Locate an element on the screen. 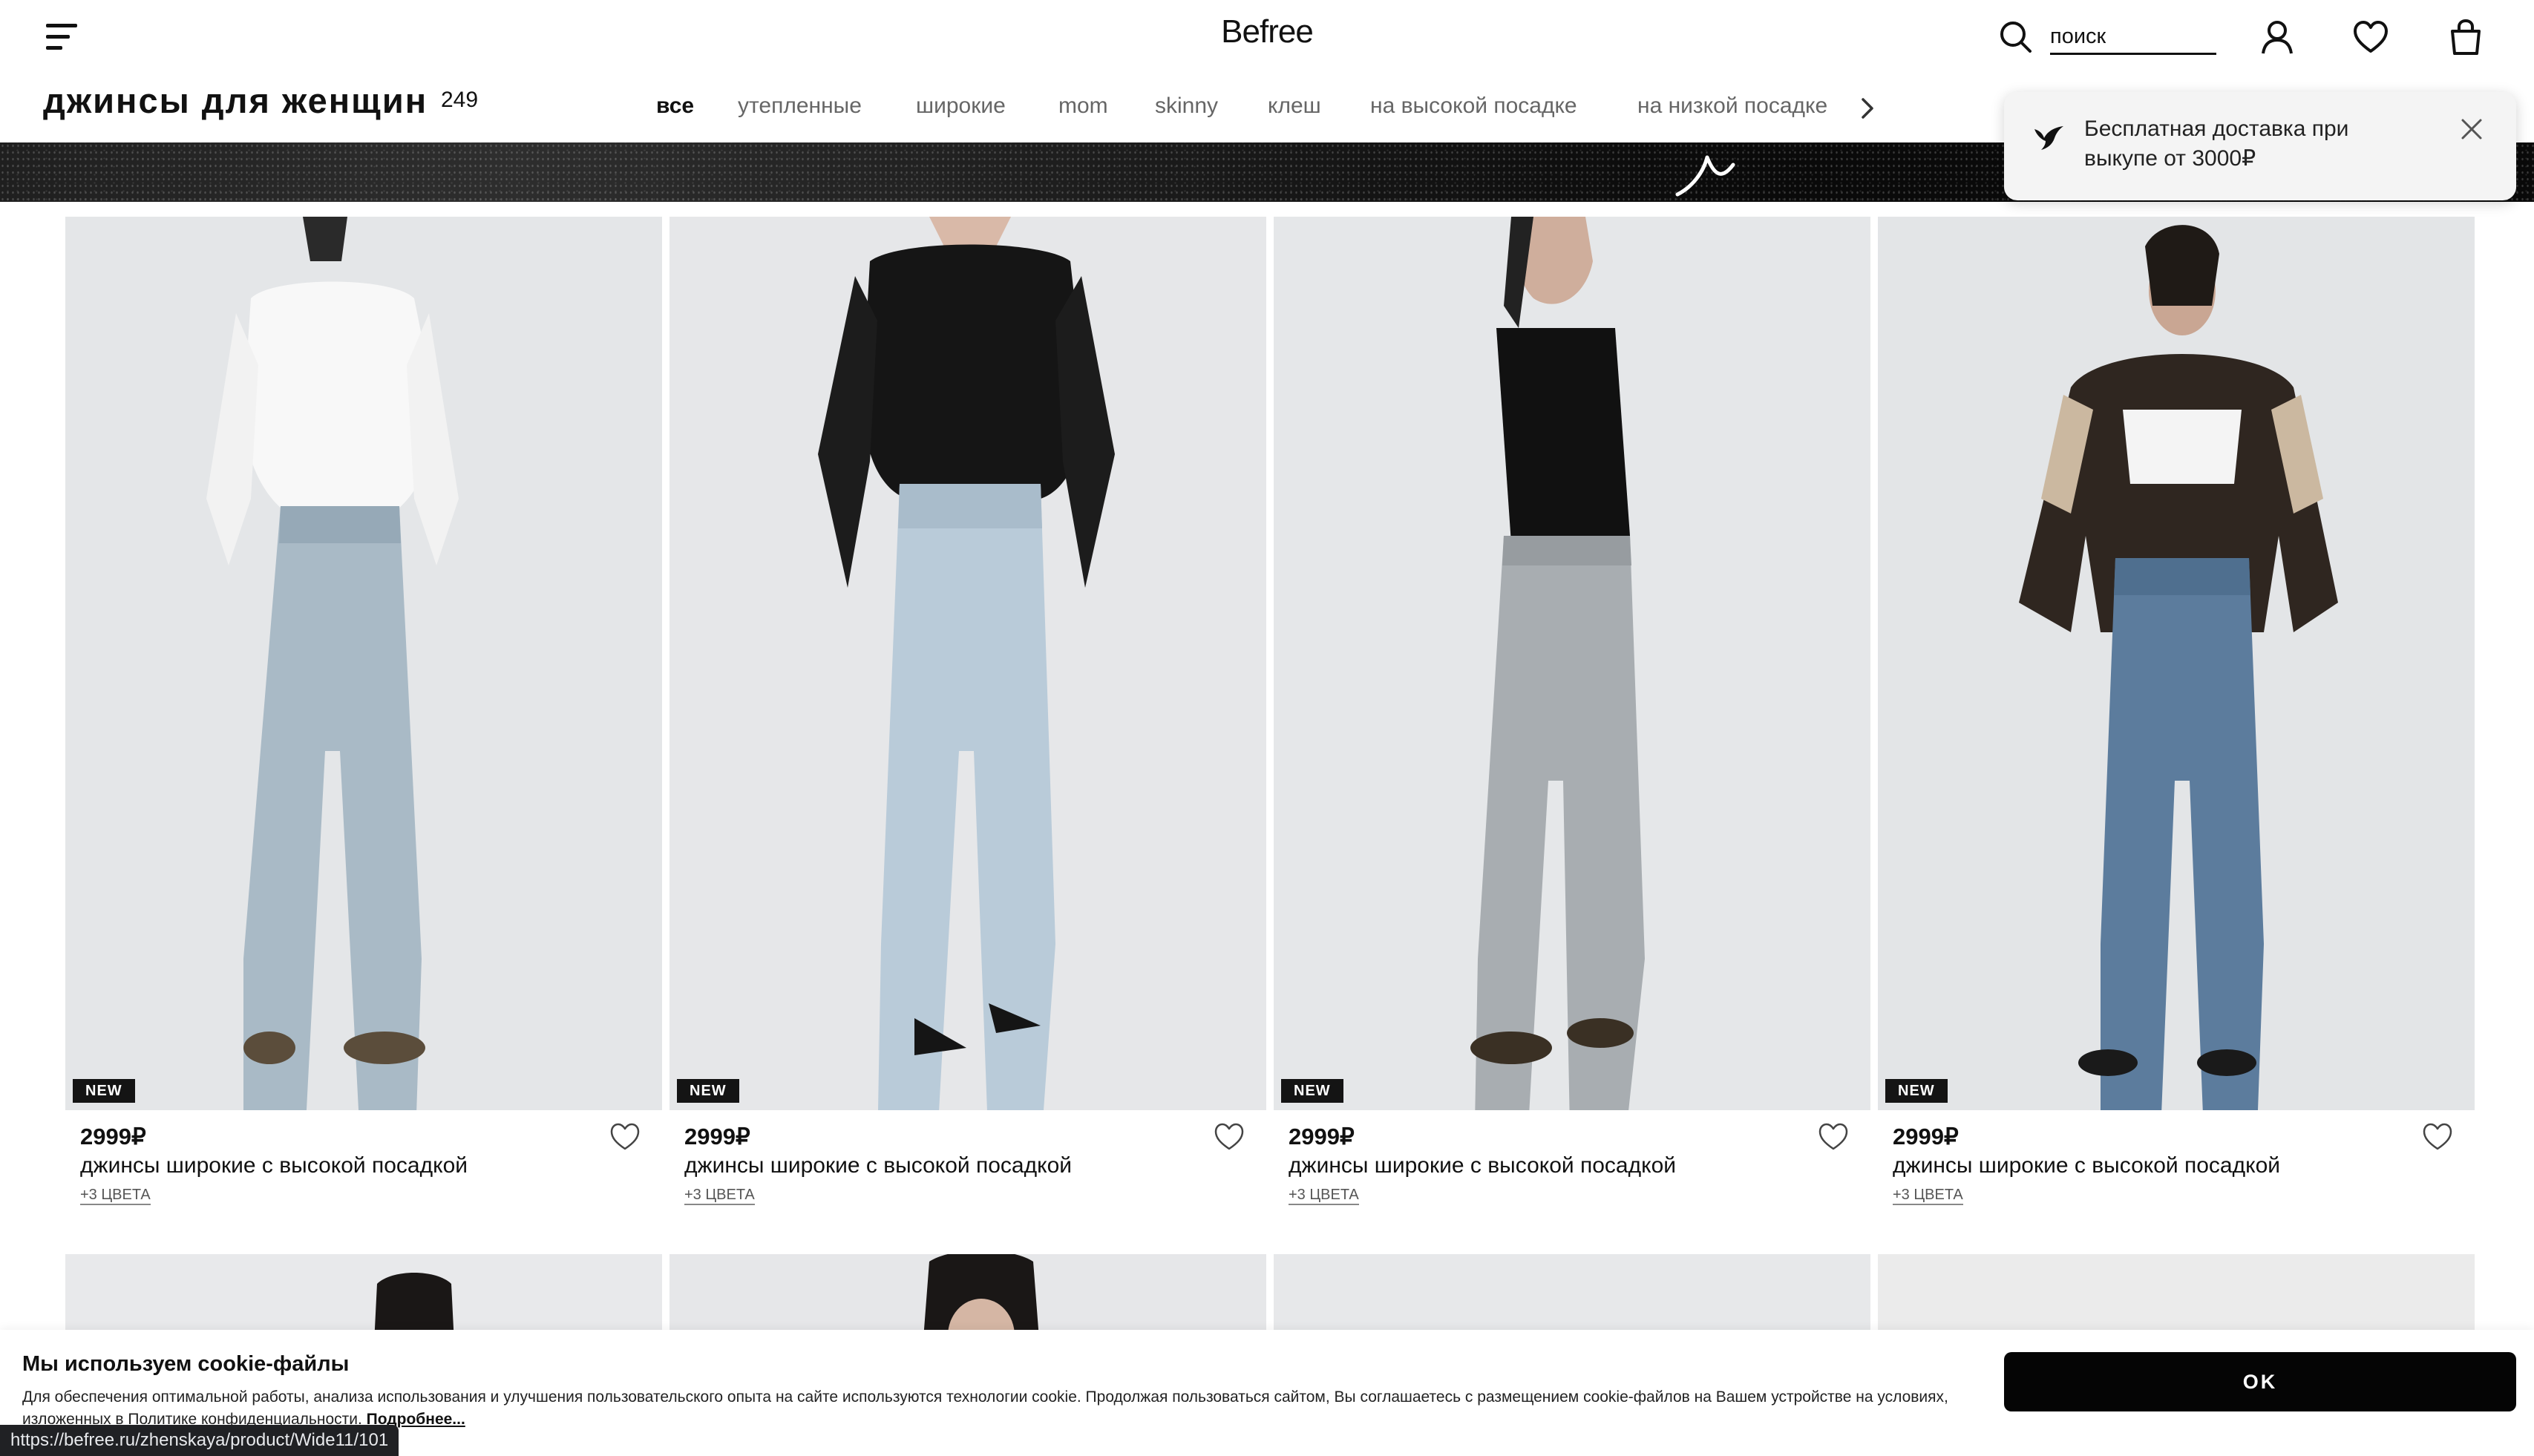 The image size is (2534, 1456). cookie-title: Мы используем cookie-файлы is located at coordinates (186, 1364).